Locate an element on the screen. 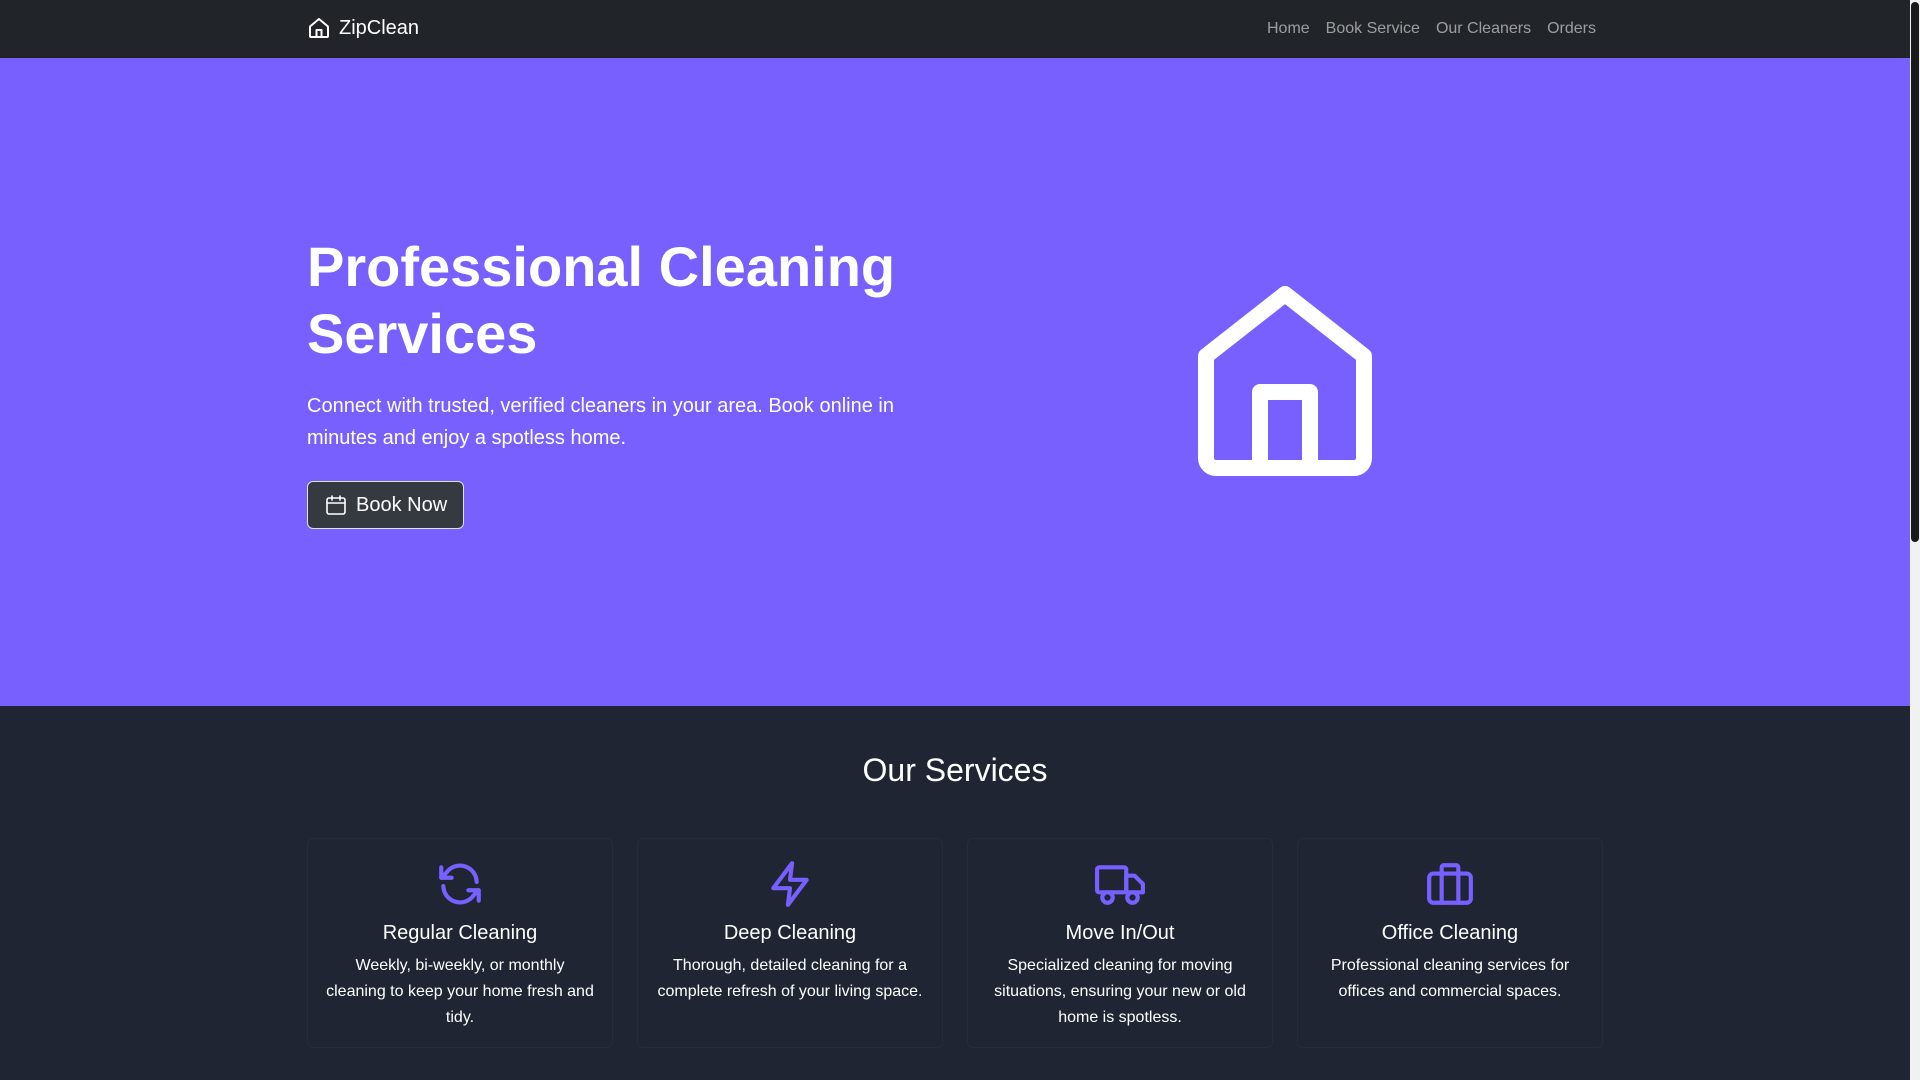 The image size is (1920, 1080). hero-title: Professional Cleaning Services is located at coordinates (601, 300).